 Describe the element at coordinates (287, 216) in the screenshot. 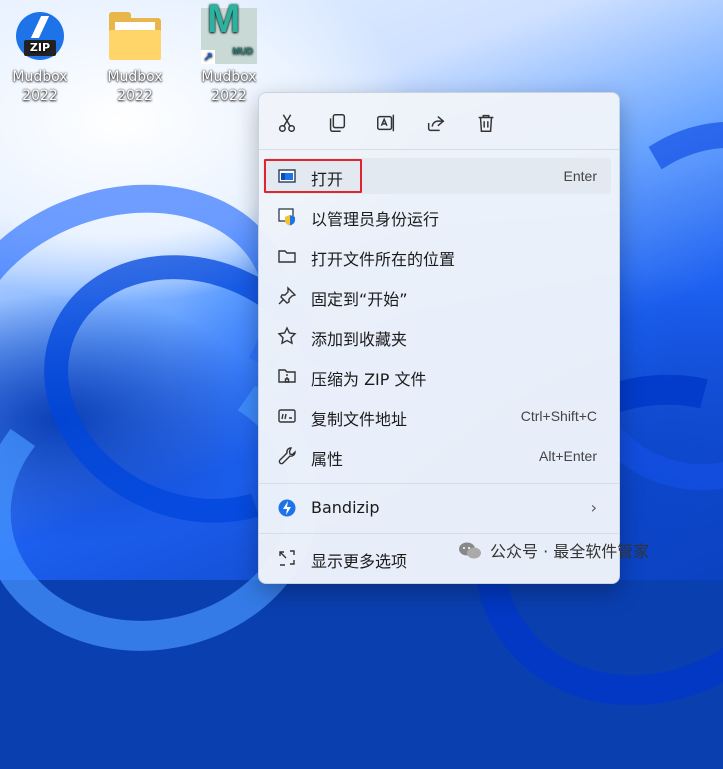

I see `shield-icon` at that location.